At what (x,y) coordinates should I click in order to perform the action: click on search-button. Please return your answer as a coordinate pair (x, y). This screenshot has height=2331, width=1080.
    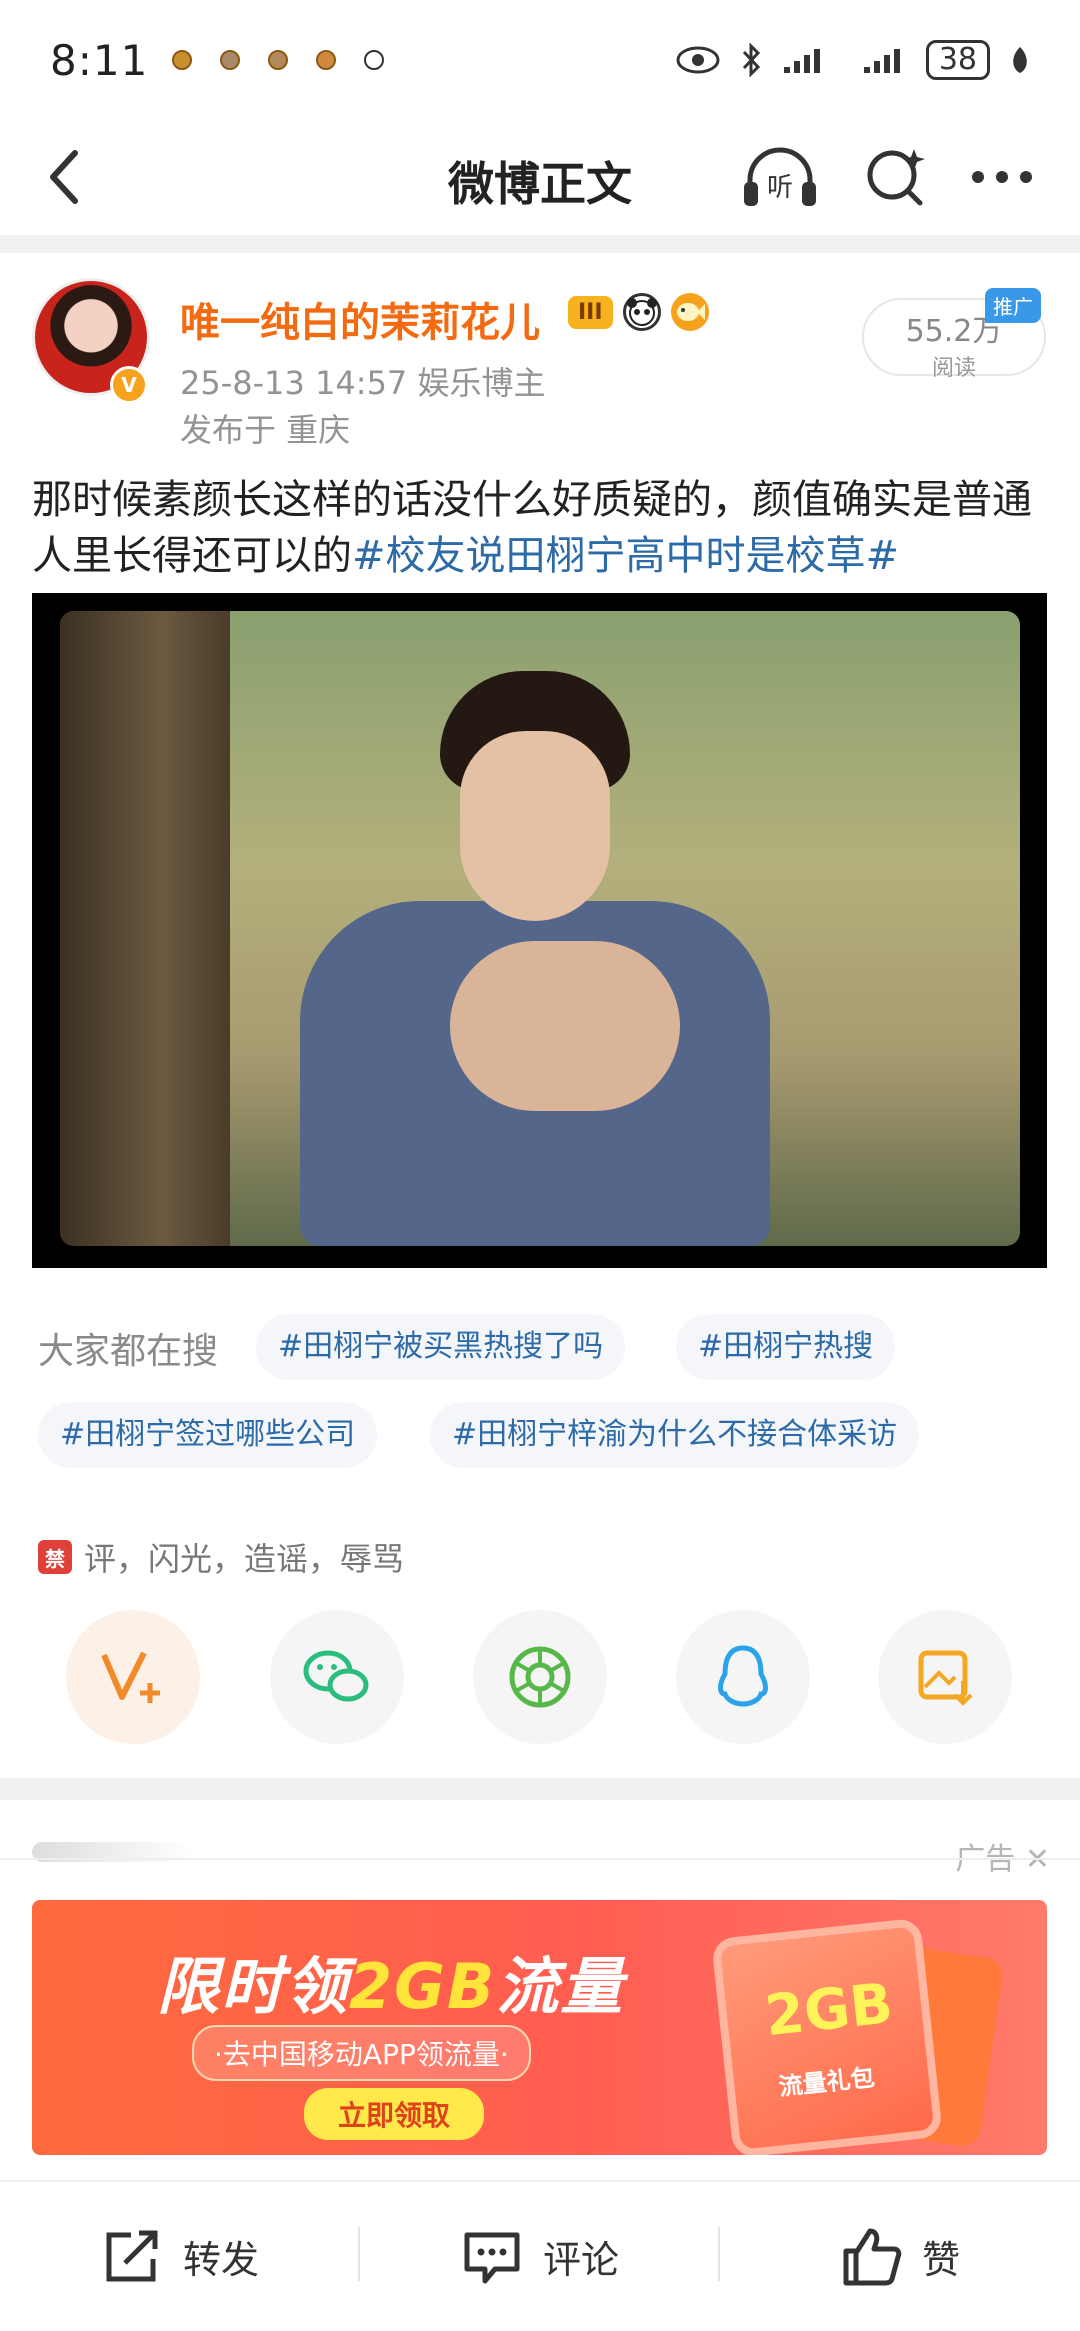
    Looking at the image, I should click on (896, 177).